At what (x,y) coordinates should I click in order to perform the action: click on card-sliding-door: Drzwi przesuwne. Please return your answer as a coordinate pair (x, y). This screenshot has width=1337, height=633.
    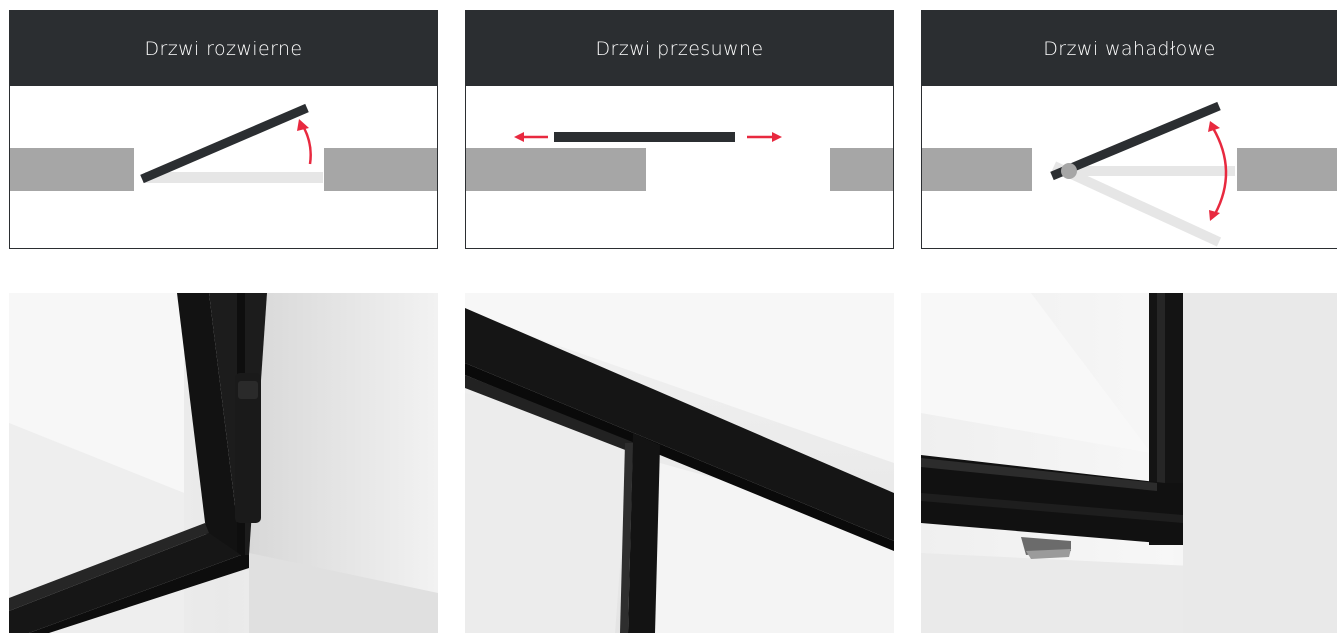
    Looking at the image, I should click on (679, 129).